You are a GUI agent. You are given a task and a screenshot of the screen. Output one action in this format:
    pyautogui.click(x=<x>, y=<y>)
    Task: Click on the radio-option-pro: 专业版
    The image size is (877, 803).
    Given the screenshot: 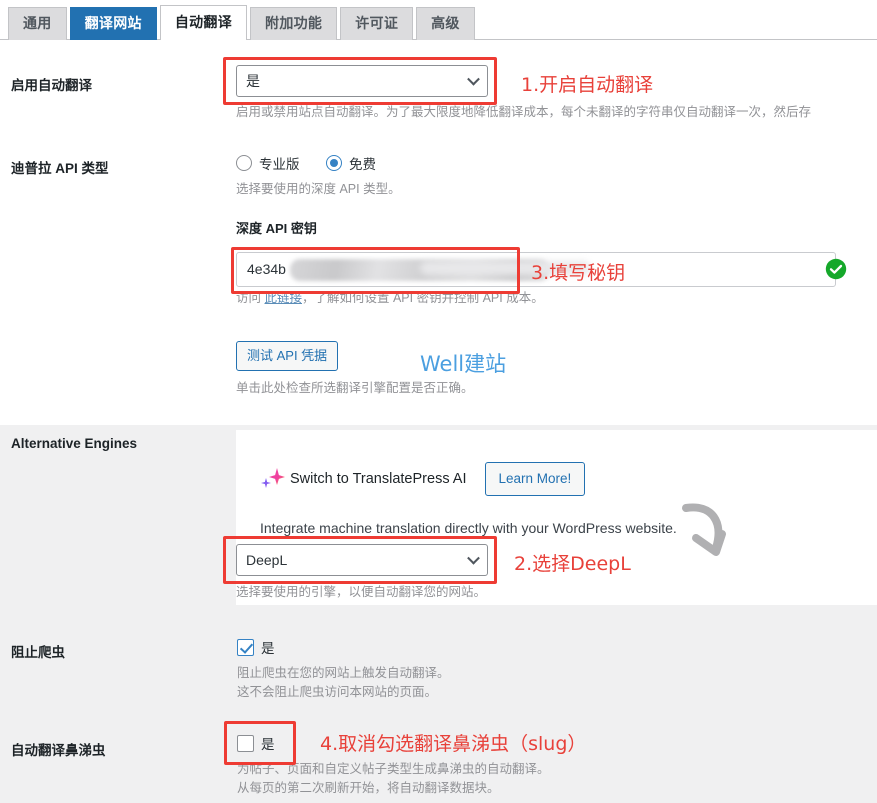 What is the action you would take?
    pyautogui.click(x=268, y=163)
    